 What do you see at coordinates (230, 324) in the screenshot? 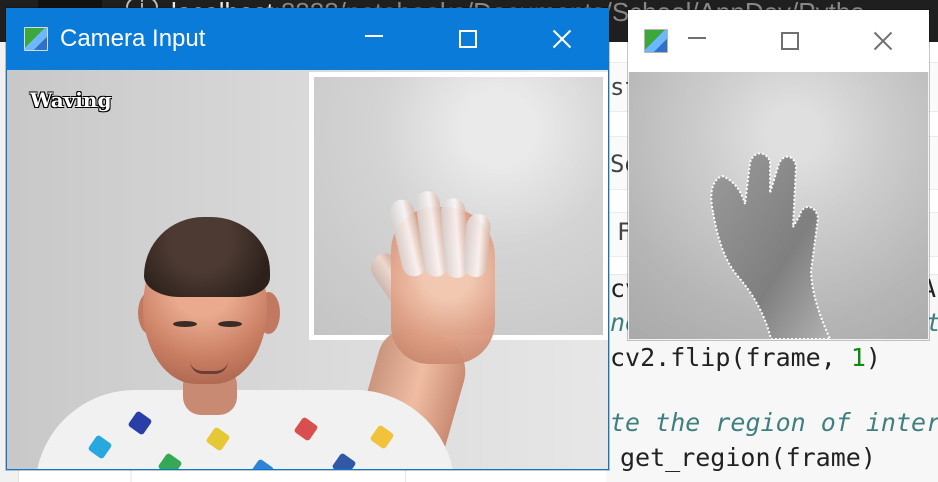
I see `right-eye` at bounding box center [230, 324].